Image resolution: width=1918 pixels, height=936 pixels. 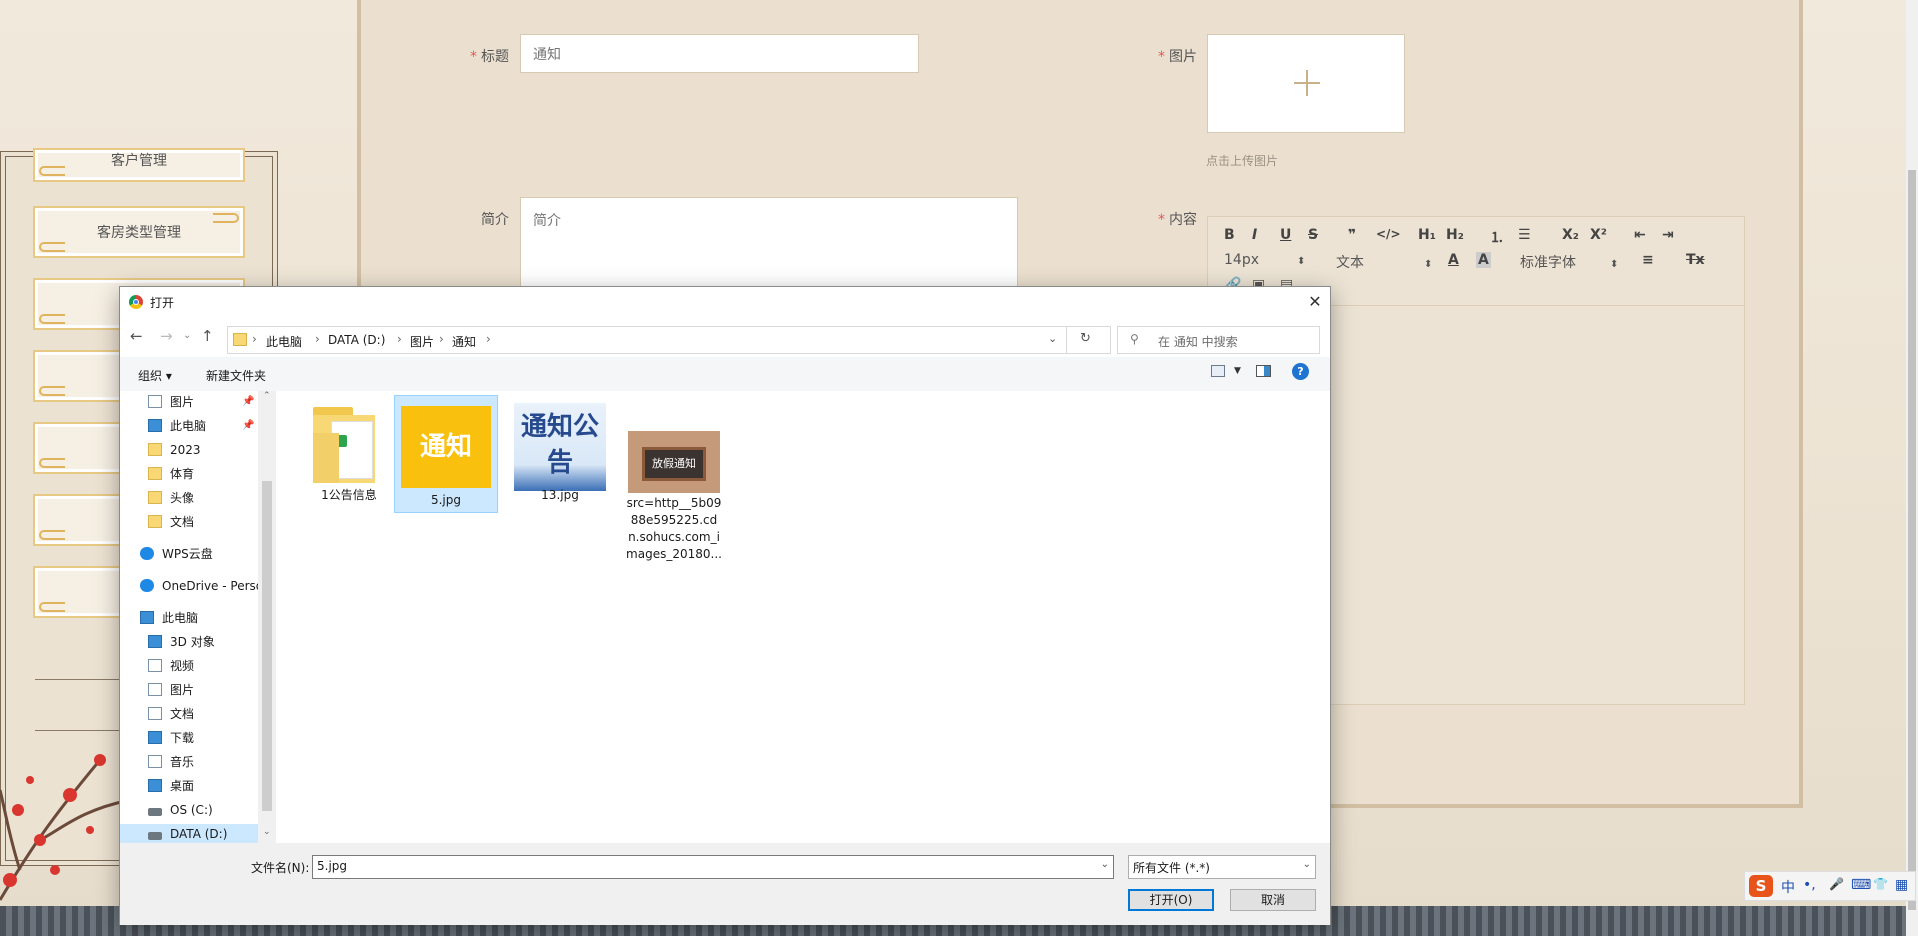 I want to click on close-button: ✕, so click(x=1315, y=302).